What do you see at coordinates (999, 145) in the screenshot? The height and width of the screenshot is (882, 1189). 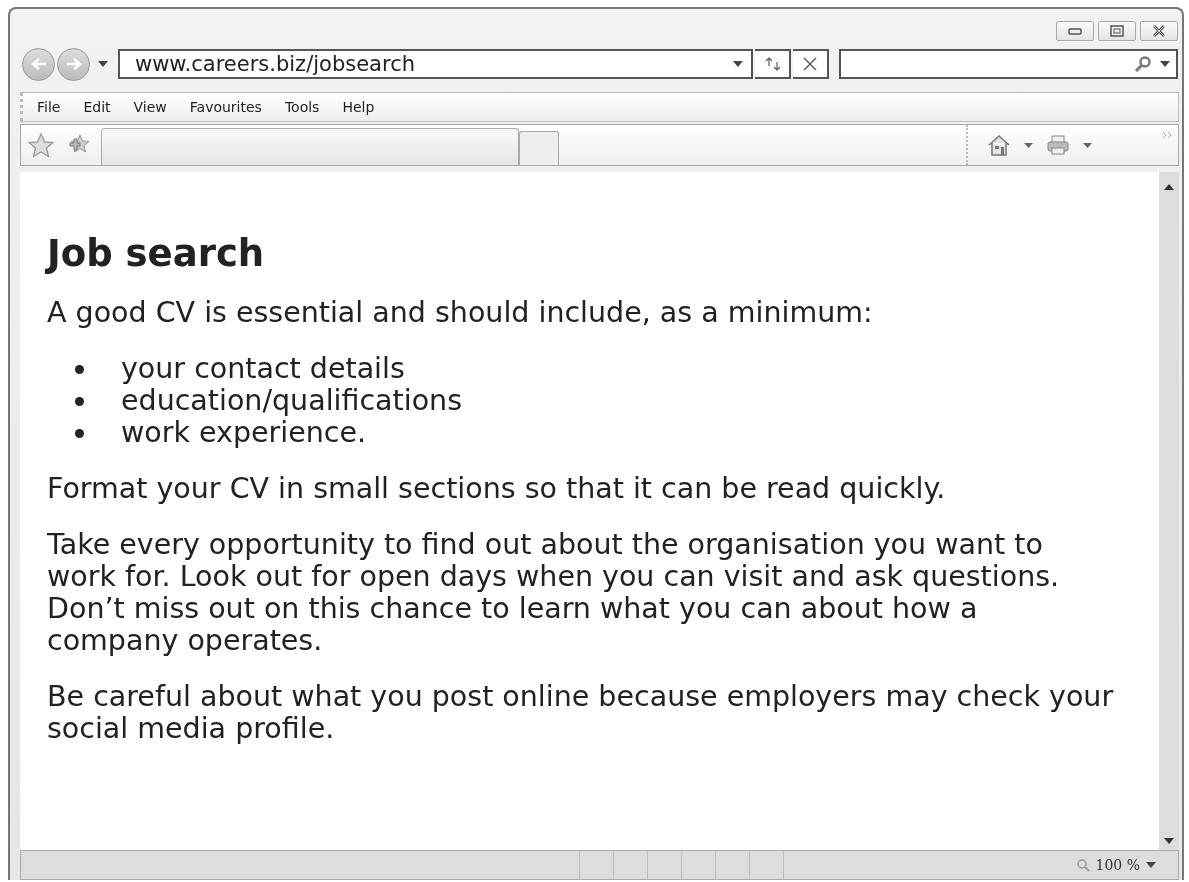 I see `home-icon` at bounding box center [999, 145].